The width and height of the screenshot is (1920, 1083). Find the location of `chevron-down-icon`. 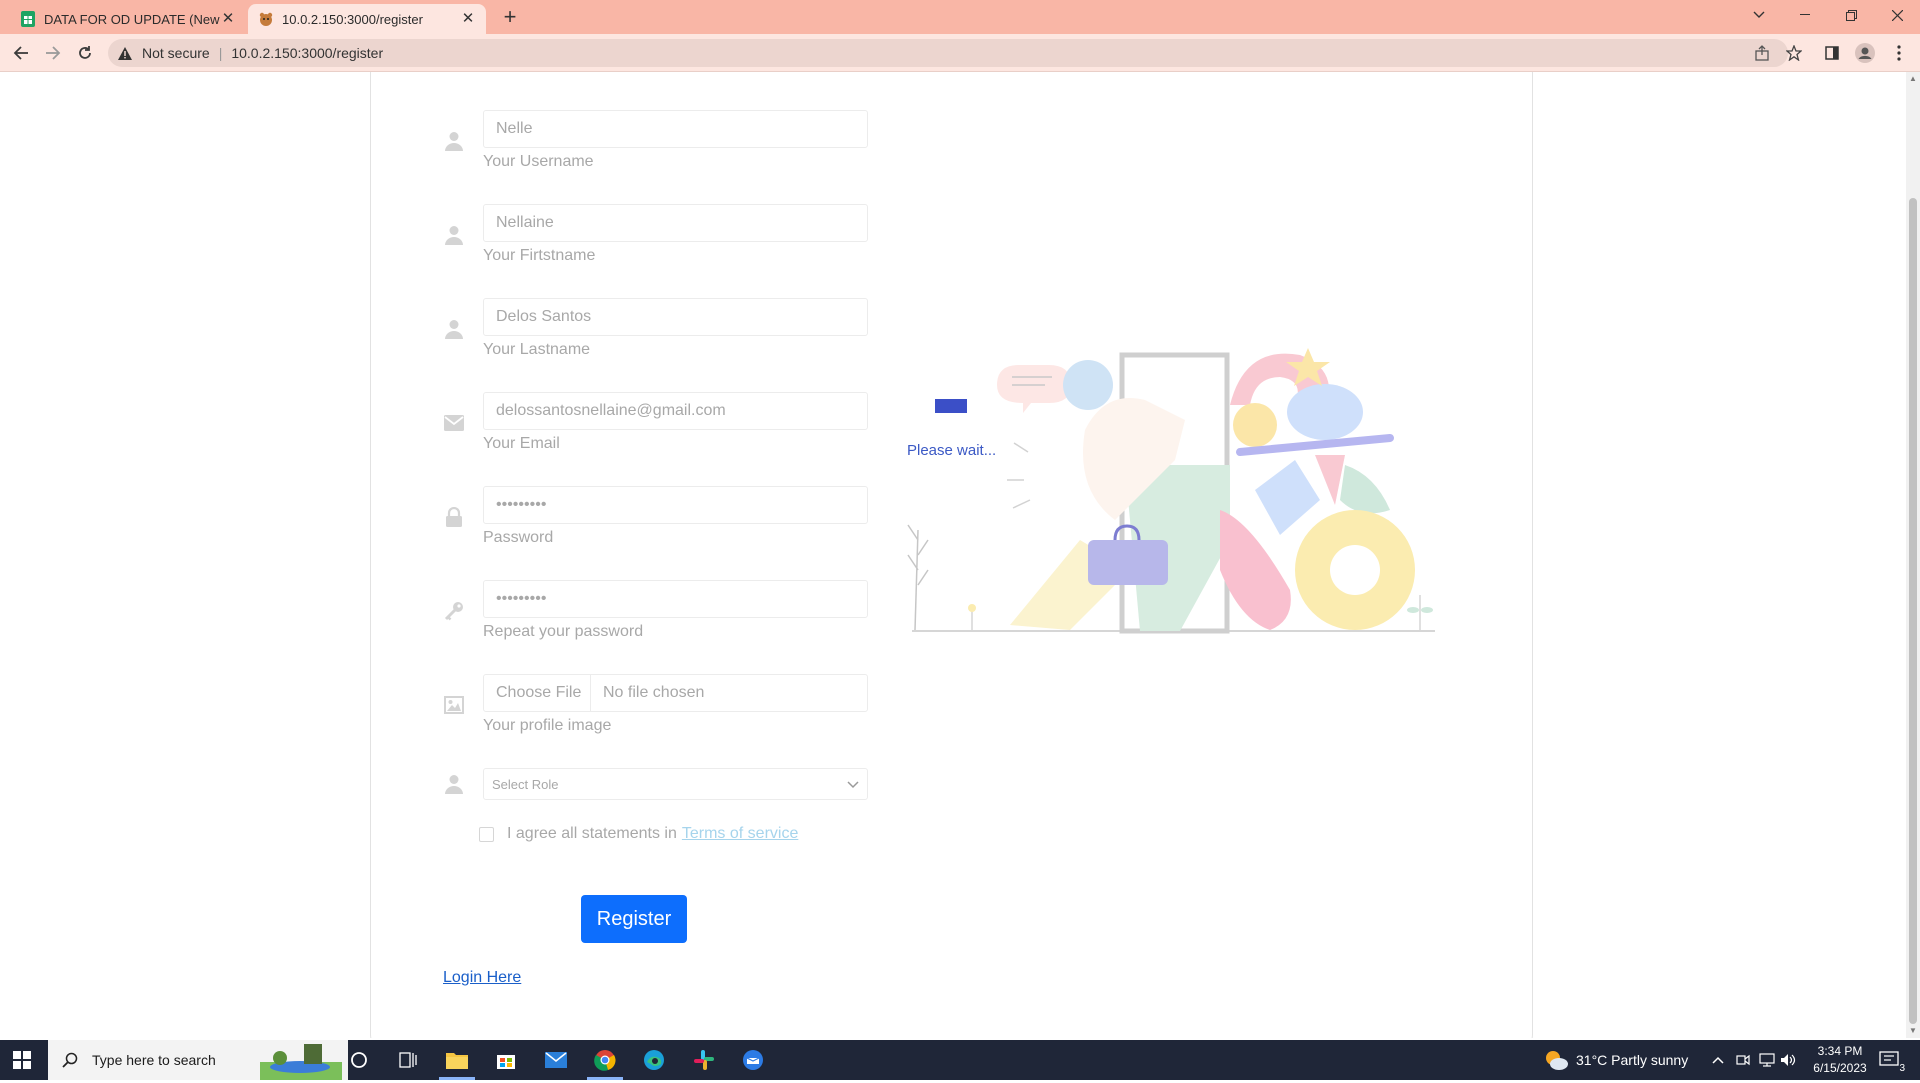

chevron-down-icon is located at coordinates (853, 784).